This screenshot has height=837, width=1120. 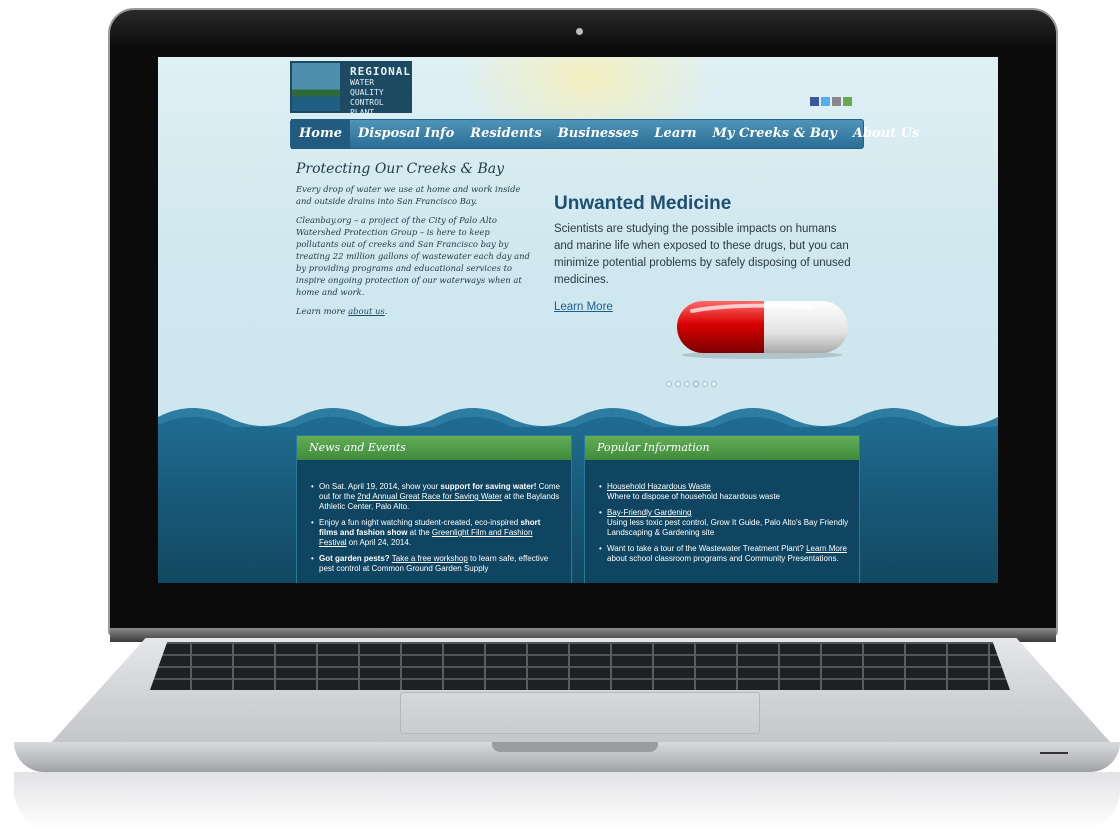 What do you see at coordinates (379, 542) in the screenshot?
I see `news-text: on April 24, 2014.` at bounding box center [379, 542].